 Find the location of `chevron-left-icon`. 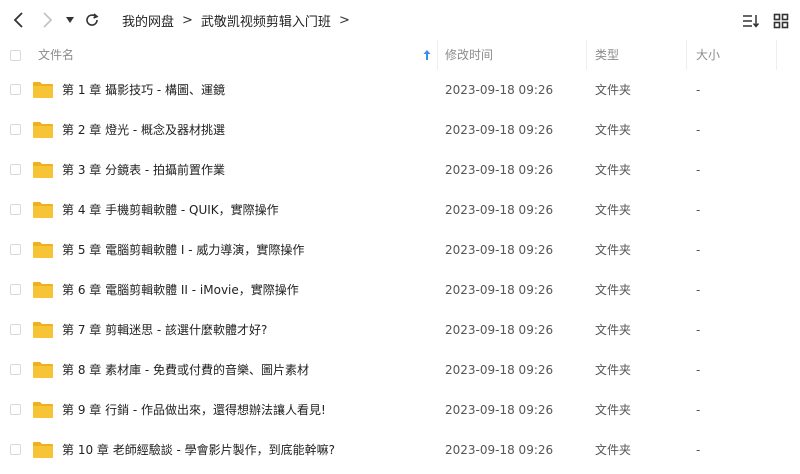

chevron-left-icon is located at coordinates (18, 20).